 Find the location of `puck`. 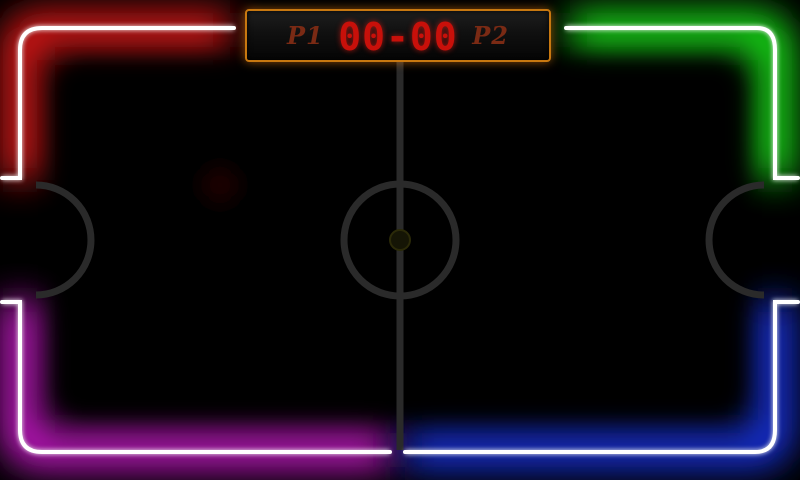

puck is located at coordinates (400, 240).